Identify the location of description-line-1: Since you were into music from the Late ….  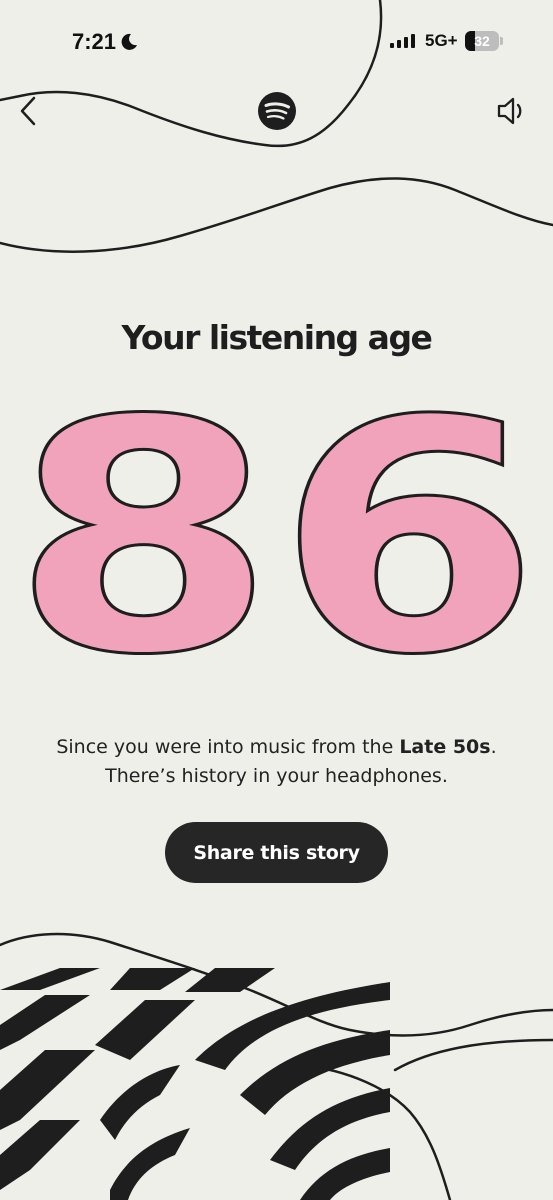
(276, 747).